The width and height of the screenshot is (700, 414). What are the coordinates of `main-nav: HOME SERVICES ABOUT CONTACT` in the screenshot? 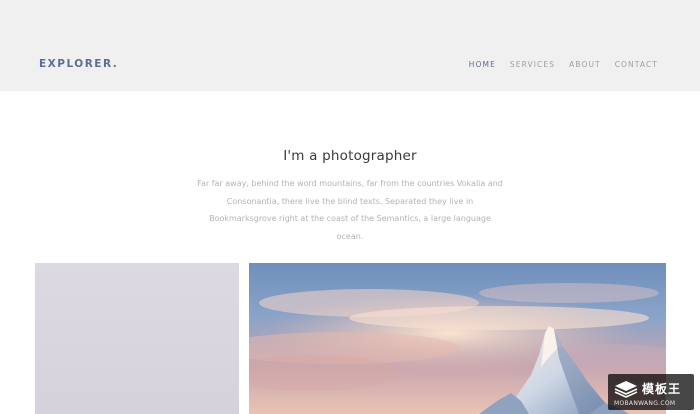 It's located at (563, 64).